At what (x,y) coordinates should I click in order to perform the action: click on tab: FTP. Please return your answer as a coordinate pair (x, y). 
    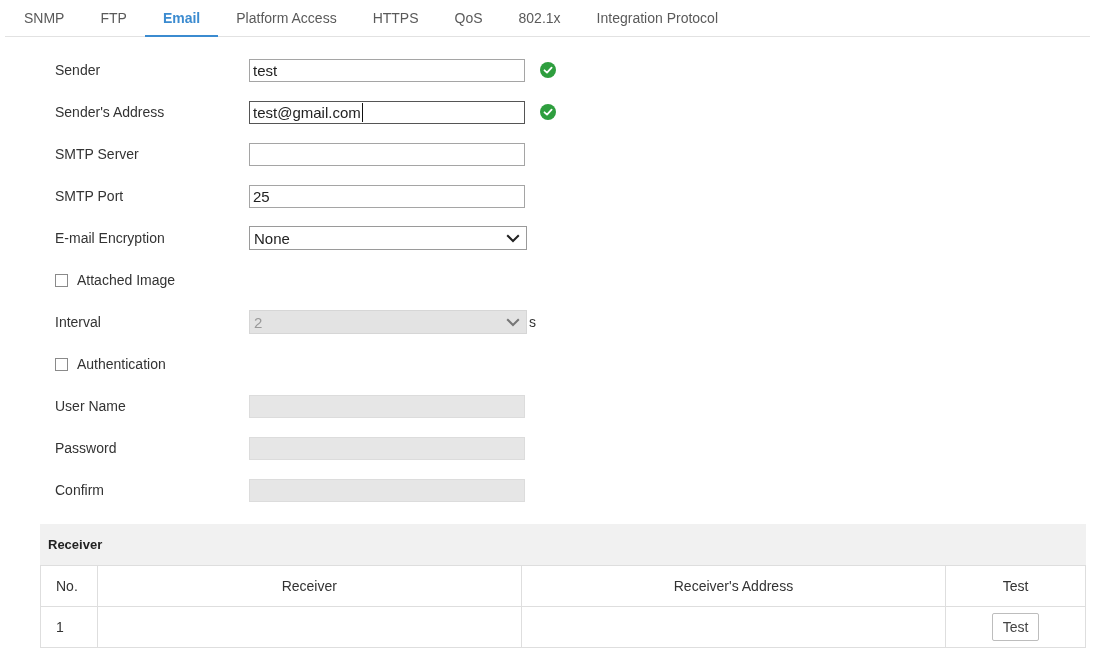
    Looking at the image, I should click on (113, 18).